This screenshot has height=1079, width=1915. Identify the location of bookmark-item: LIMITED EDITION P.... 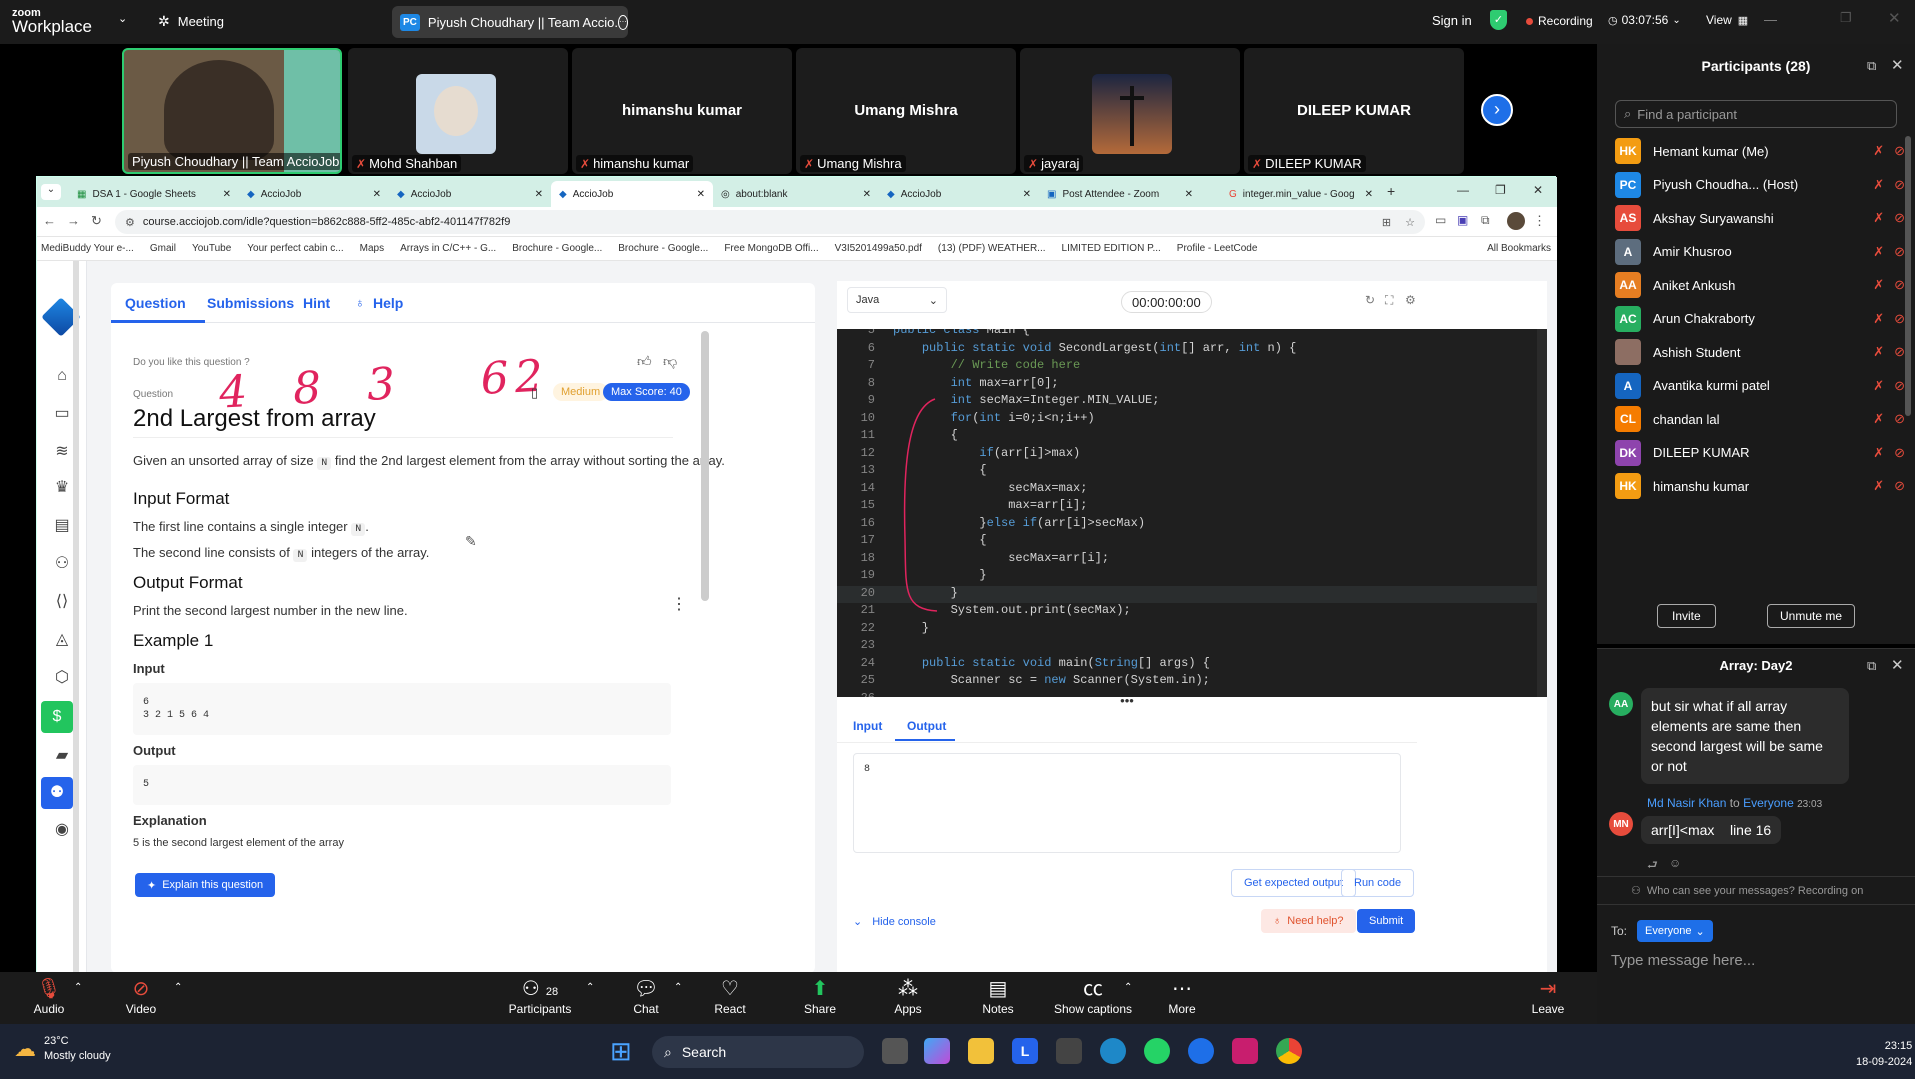
(1111, 248).